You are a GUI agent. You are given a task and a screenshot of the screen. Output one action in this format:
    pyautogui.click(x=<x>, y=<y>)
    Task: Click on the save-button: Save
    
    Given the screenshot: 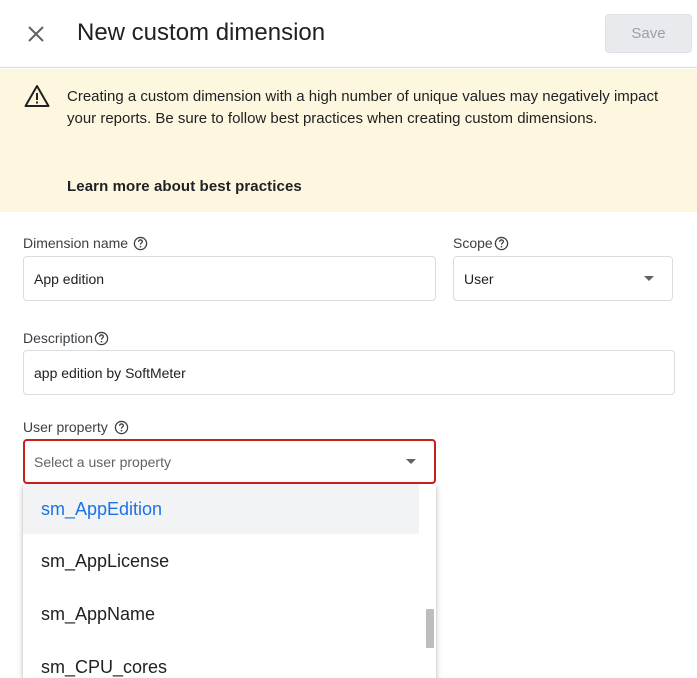 What is the action you would take?
    pyautogui.click(x=648, y=33)
    